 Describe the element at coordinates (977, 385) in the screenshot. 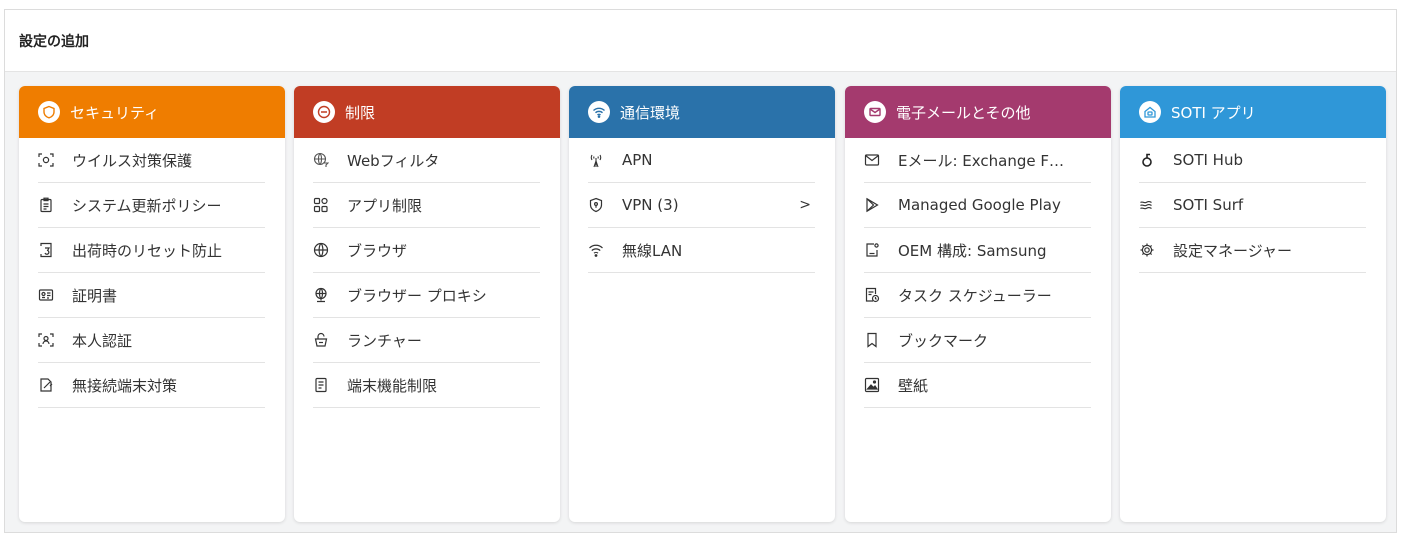

I see `config-item-wallpaper: 壁紙` at that location.